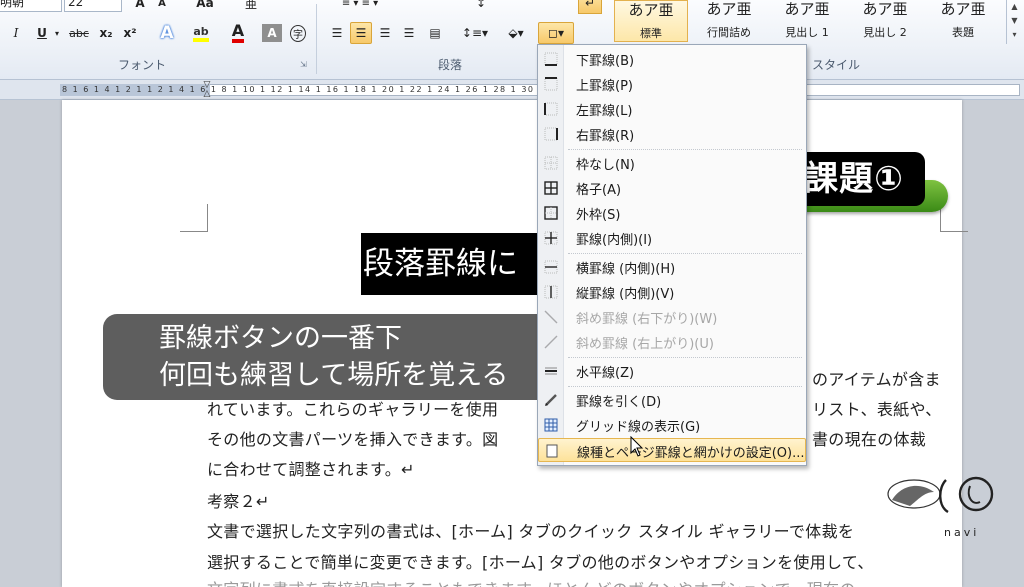 Image resolution: width=1024 pixels, height=587 pixels. What do you see at coordinates (238, 500) in the screenshot?
I see `document-line: 考察２↵` at bounding box center [238, 500].